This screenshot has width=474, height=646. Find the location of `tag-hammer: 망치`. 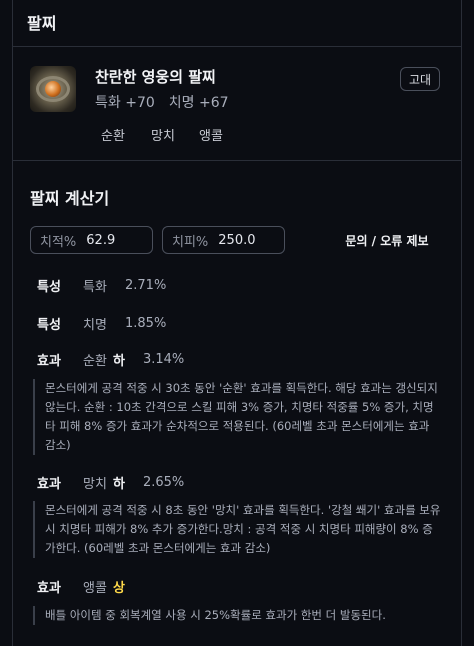

tag-hammer: 망치 is located at coordinates (163, 136).